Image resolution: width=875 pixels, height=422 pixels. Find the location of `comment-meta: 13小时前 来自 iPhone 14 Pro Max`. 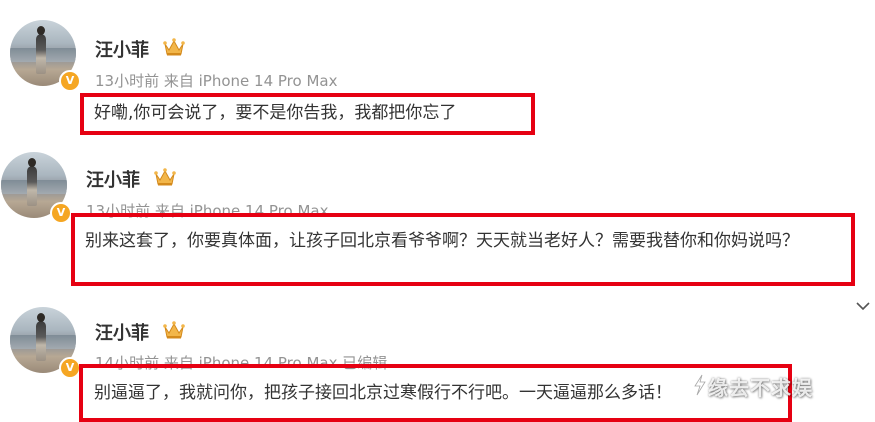

comment-meta: 13小时前 来自 iPhone 14 Pro Max is located at coordinates (216, 81).